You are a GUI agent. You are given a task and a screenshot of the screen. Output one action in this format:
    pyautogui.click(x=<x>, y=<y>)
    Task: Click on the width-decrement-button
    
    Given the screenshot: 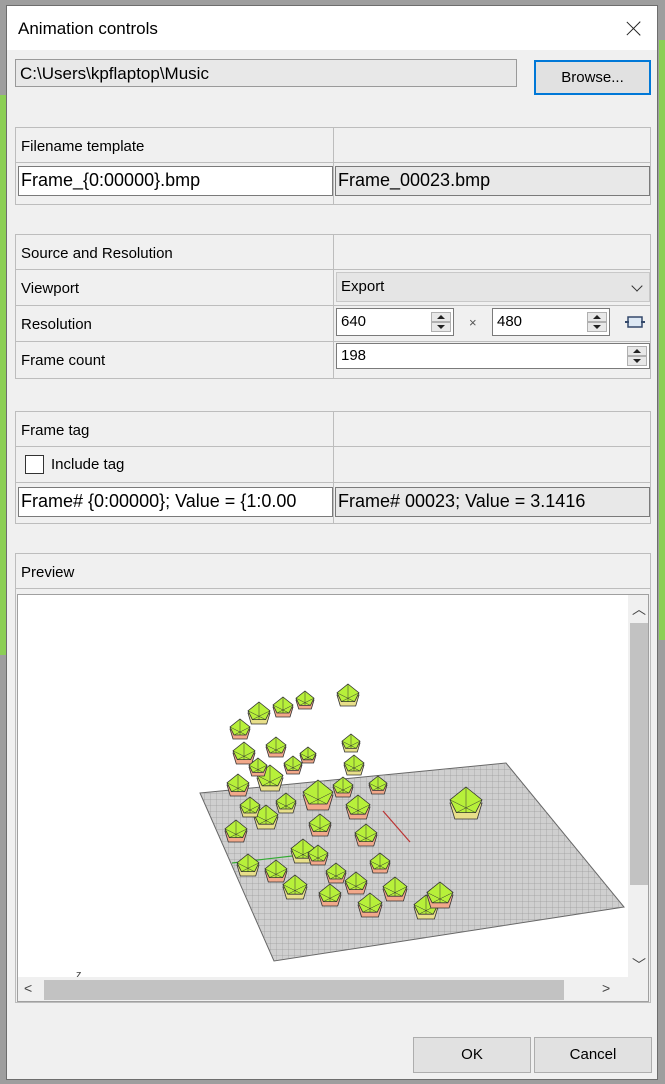 What is the action you would take?
    pyautogui.click(x=441, y=327)
    